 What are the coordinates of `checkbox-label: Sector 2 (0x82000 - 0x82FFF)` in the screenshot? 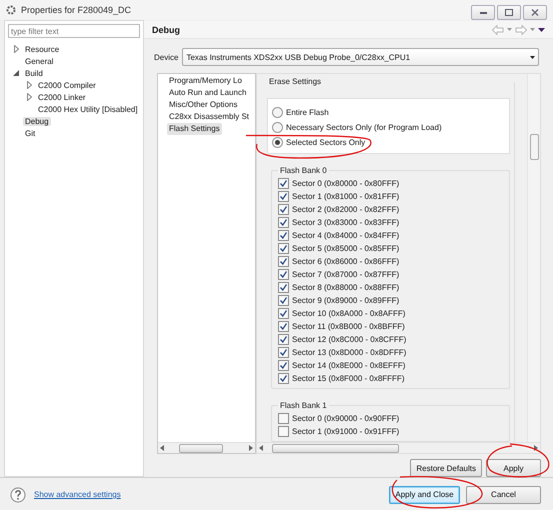 It's located at (346, 209).